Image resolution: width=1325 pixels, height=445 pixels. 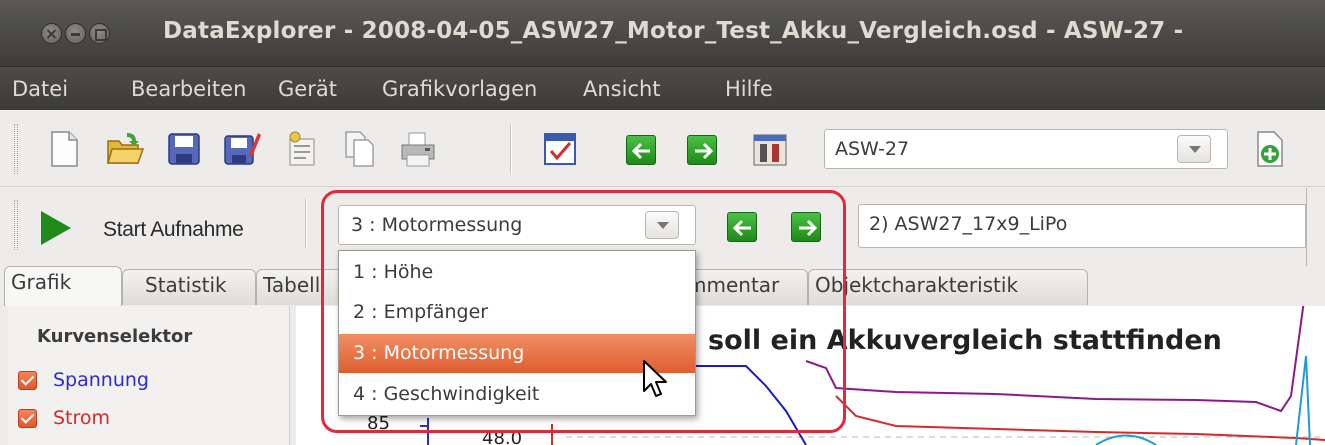 What do you see at coordinates (770, 149) in the screenshot?
I see `device-tools-icon` at bounding box center [770, 149].